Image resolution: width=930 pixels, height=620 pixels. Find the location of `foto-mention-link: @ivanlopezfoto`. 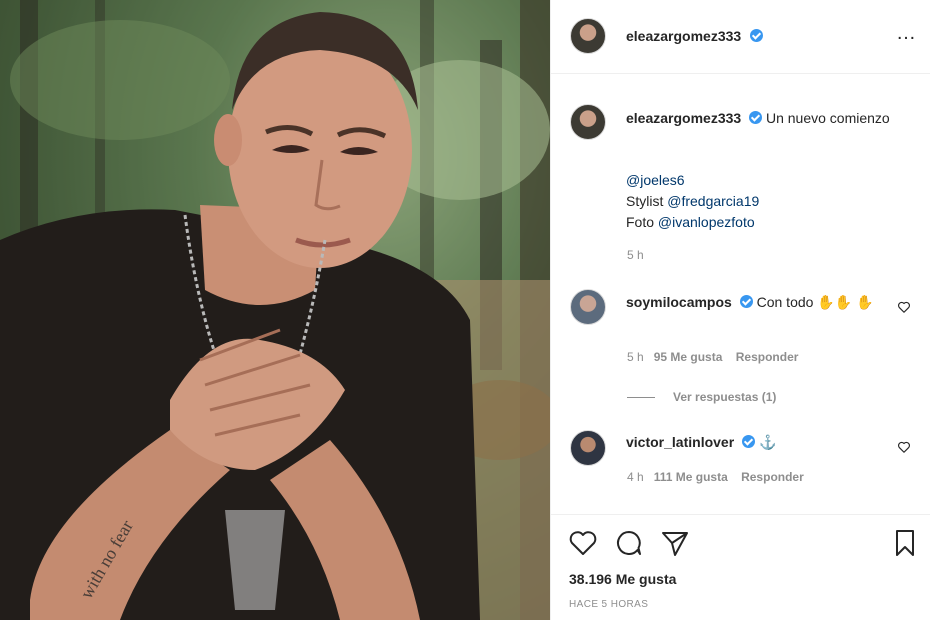

foto-mention-link: @ivanlopezfoto is located at coordinates (706, 222).